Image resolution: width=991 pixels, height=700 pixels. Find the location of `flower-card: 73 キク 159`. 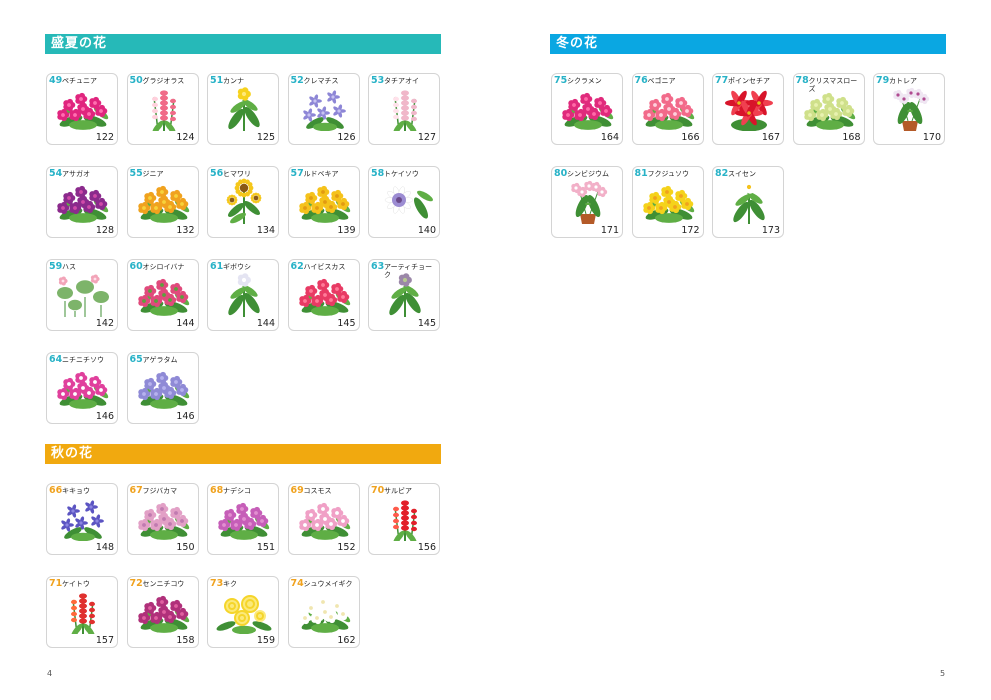

flower-card: 73 キク 159 is located at coordinates (243, 612).